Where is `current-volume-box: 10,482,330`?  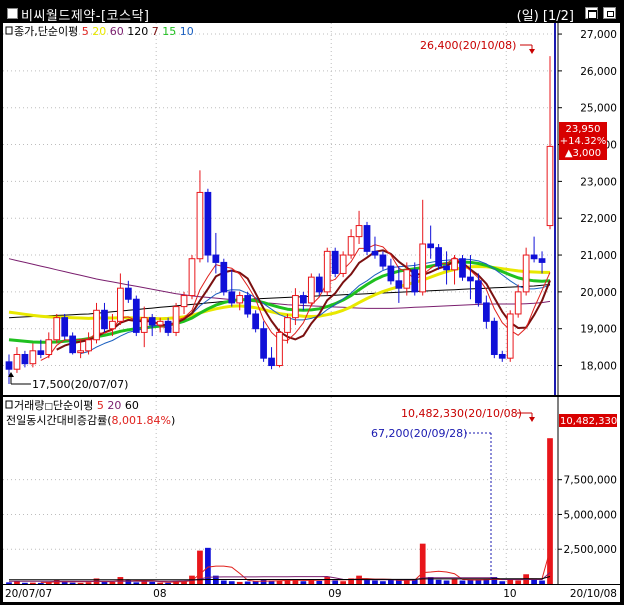 current-volume-box: 10,482,330 is located at coordinates (588, 420).